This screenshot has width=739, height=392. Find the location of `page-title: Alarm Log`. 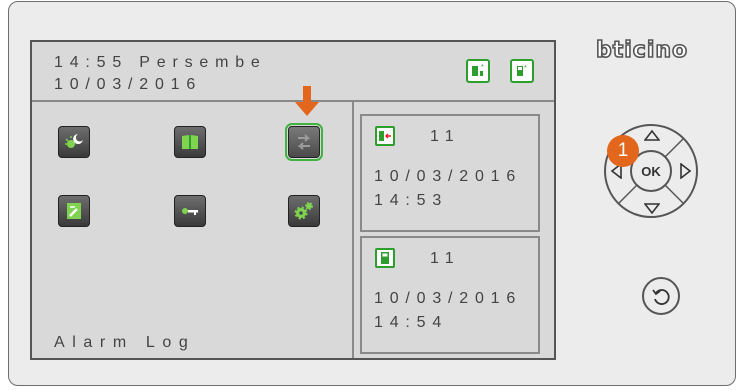

page-title: Alarm Log is located at coordinates (125, 342).